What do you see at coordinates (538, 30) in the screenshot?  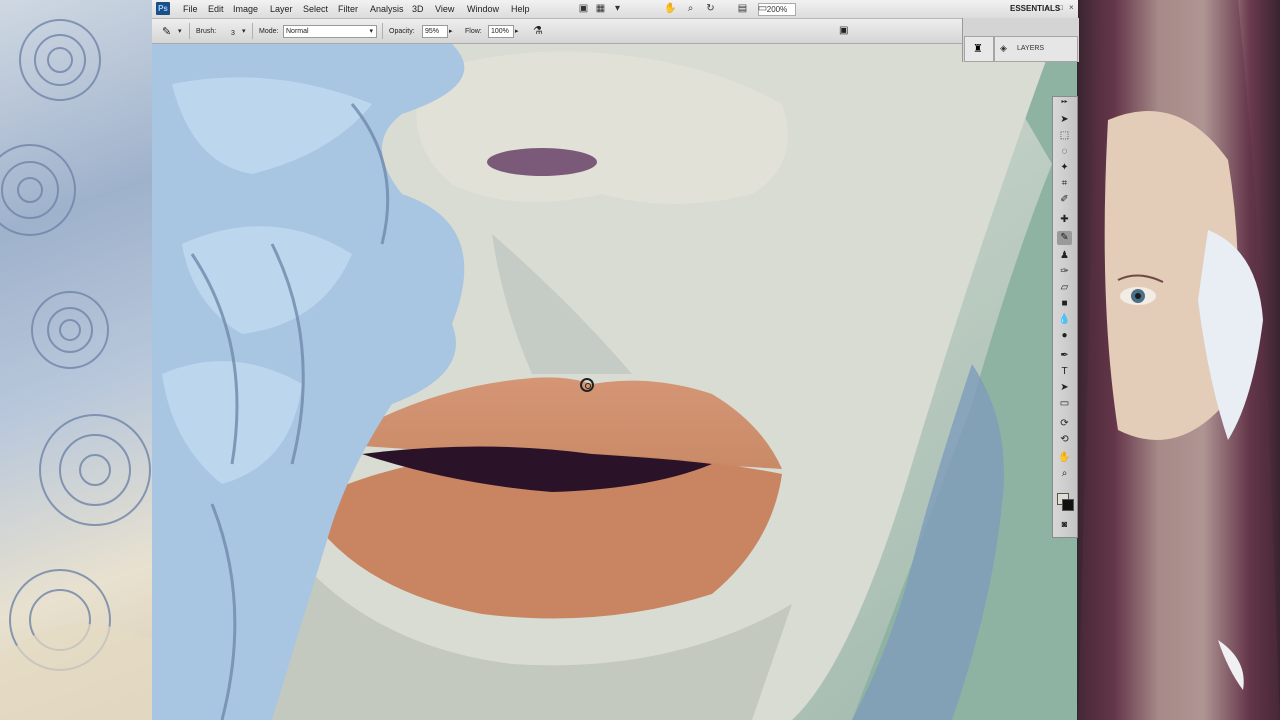 I see `airbrush-icon: ⚗` at bounding box center [538, 30].